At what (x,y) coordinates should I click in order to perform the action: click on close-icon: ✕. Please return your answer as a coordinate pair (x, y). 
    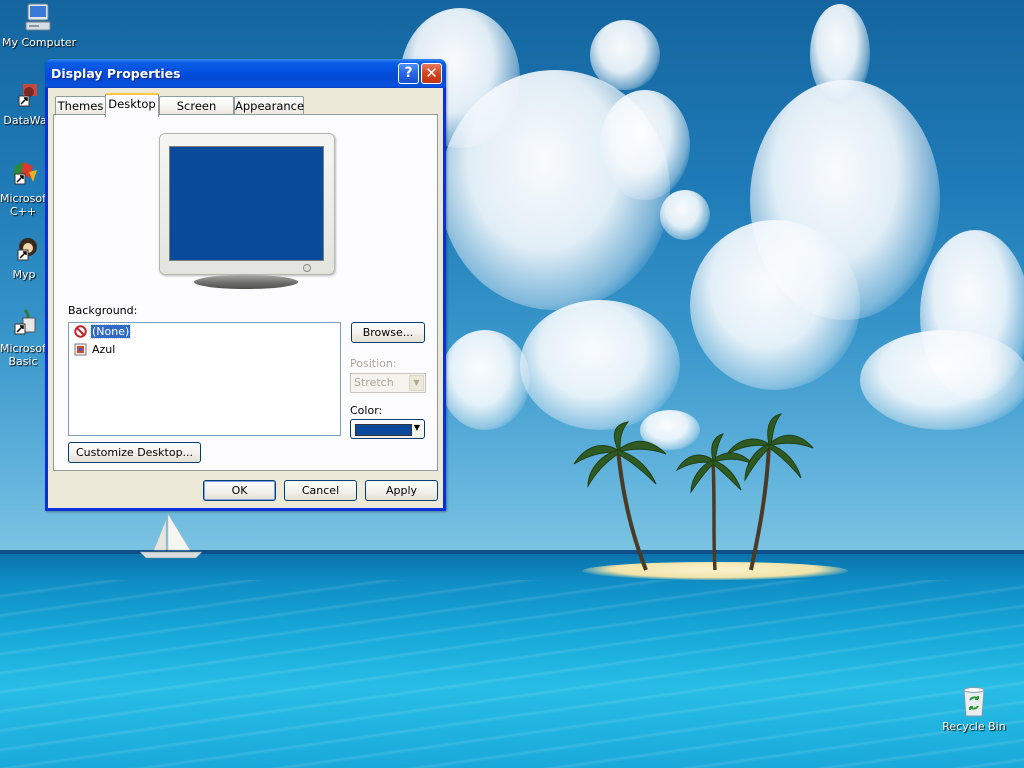
    Looking at the image, I should click on (431, 73).